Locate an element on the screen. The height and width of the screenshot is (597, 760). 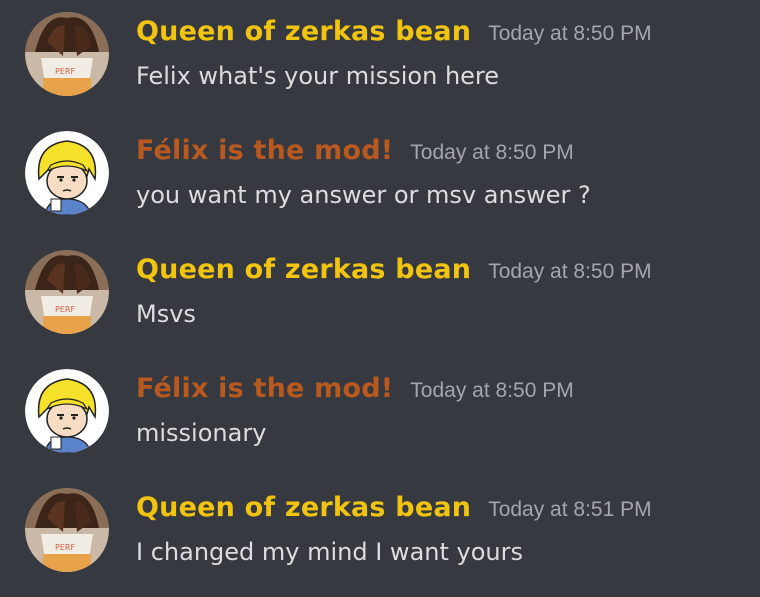
message-text: Felix what's your mission here is located at coordinates (318, 76).